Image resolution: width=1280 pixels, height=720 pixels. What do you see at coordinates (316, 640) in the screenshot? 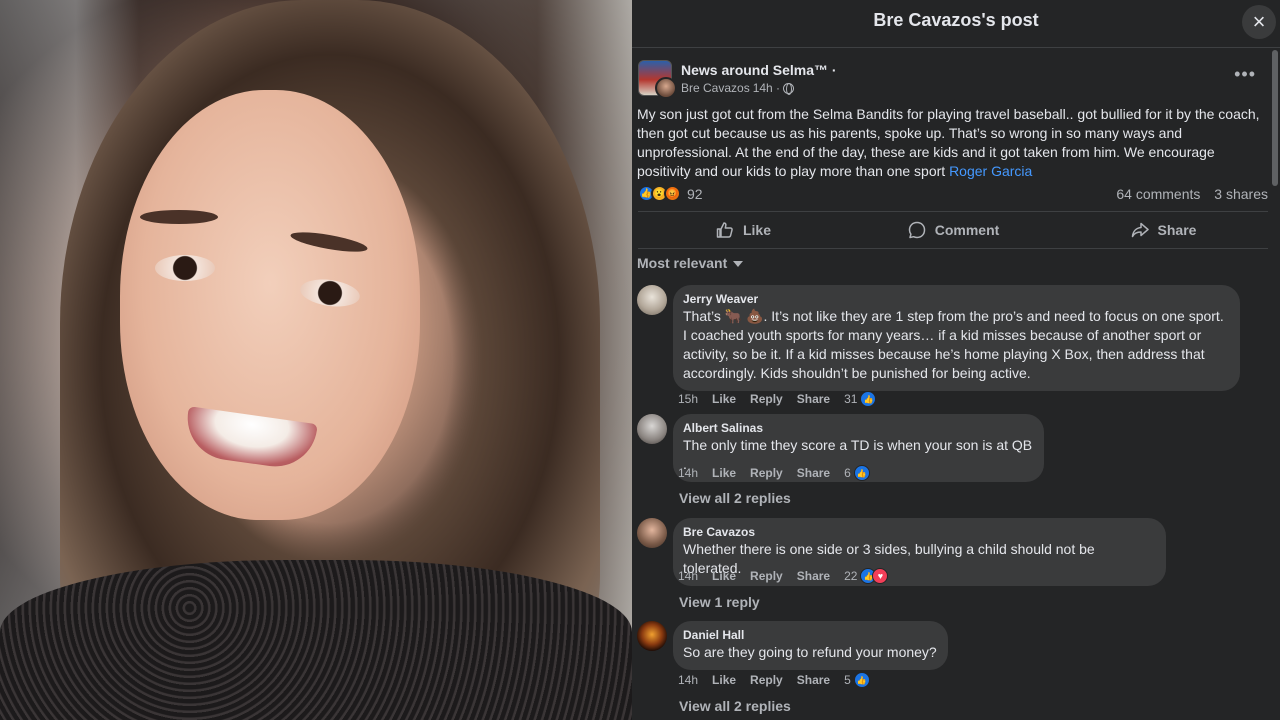
I see `photo-lace-top` at bounding box center [316, 640].